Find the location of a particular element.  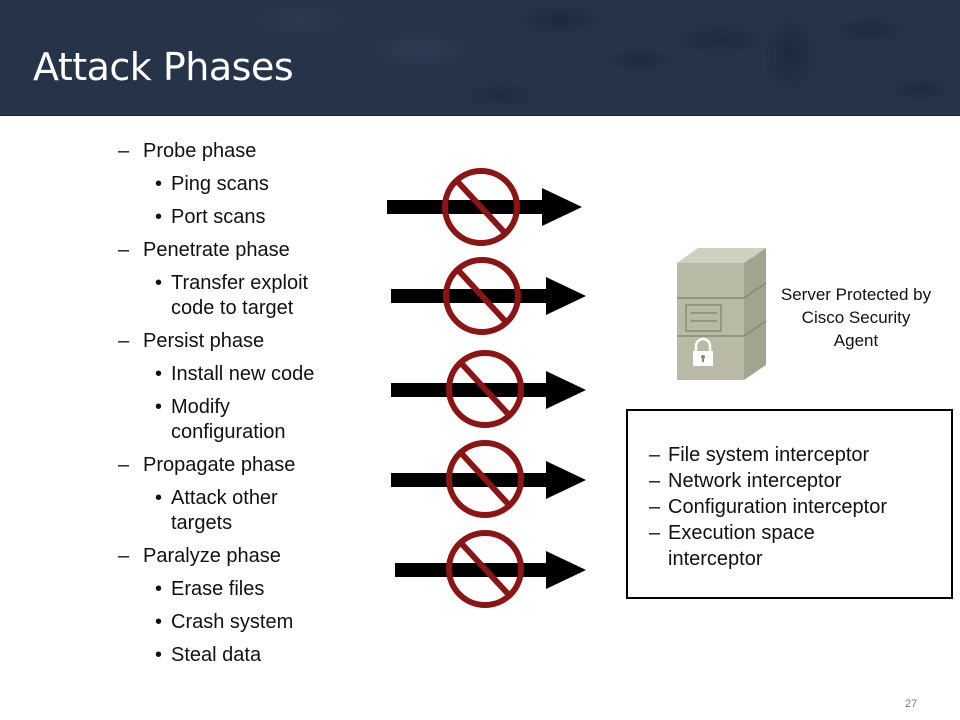

phase-label: Persist phase is located at coordinates (204, 341).